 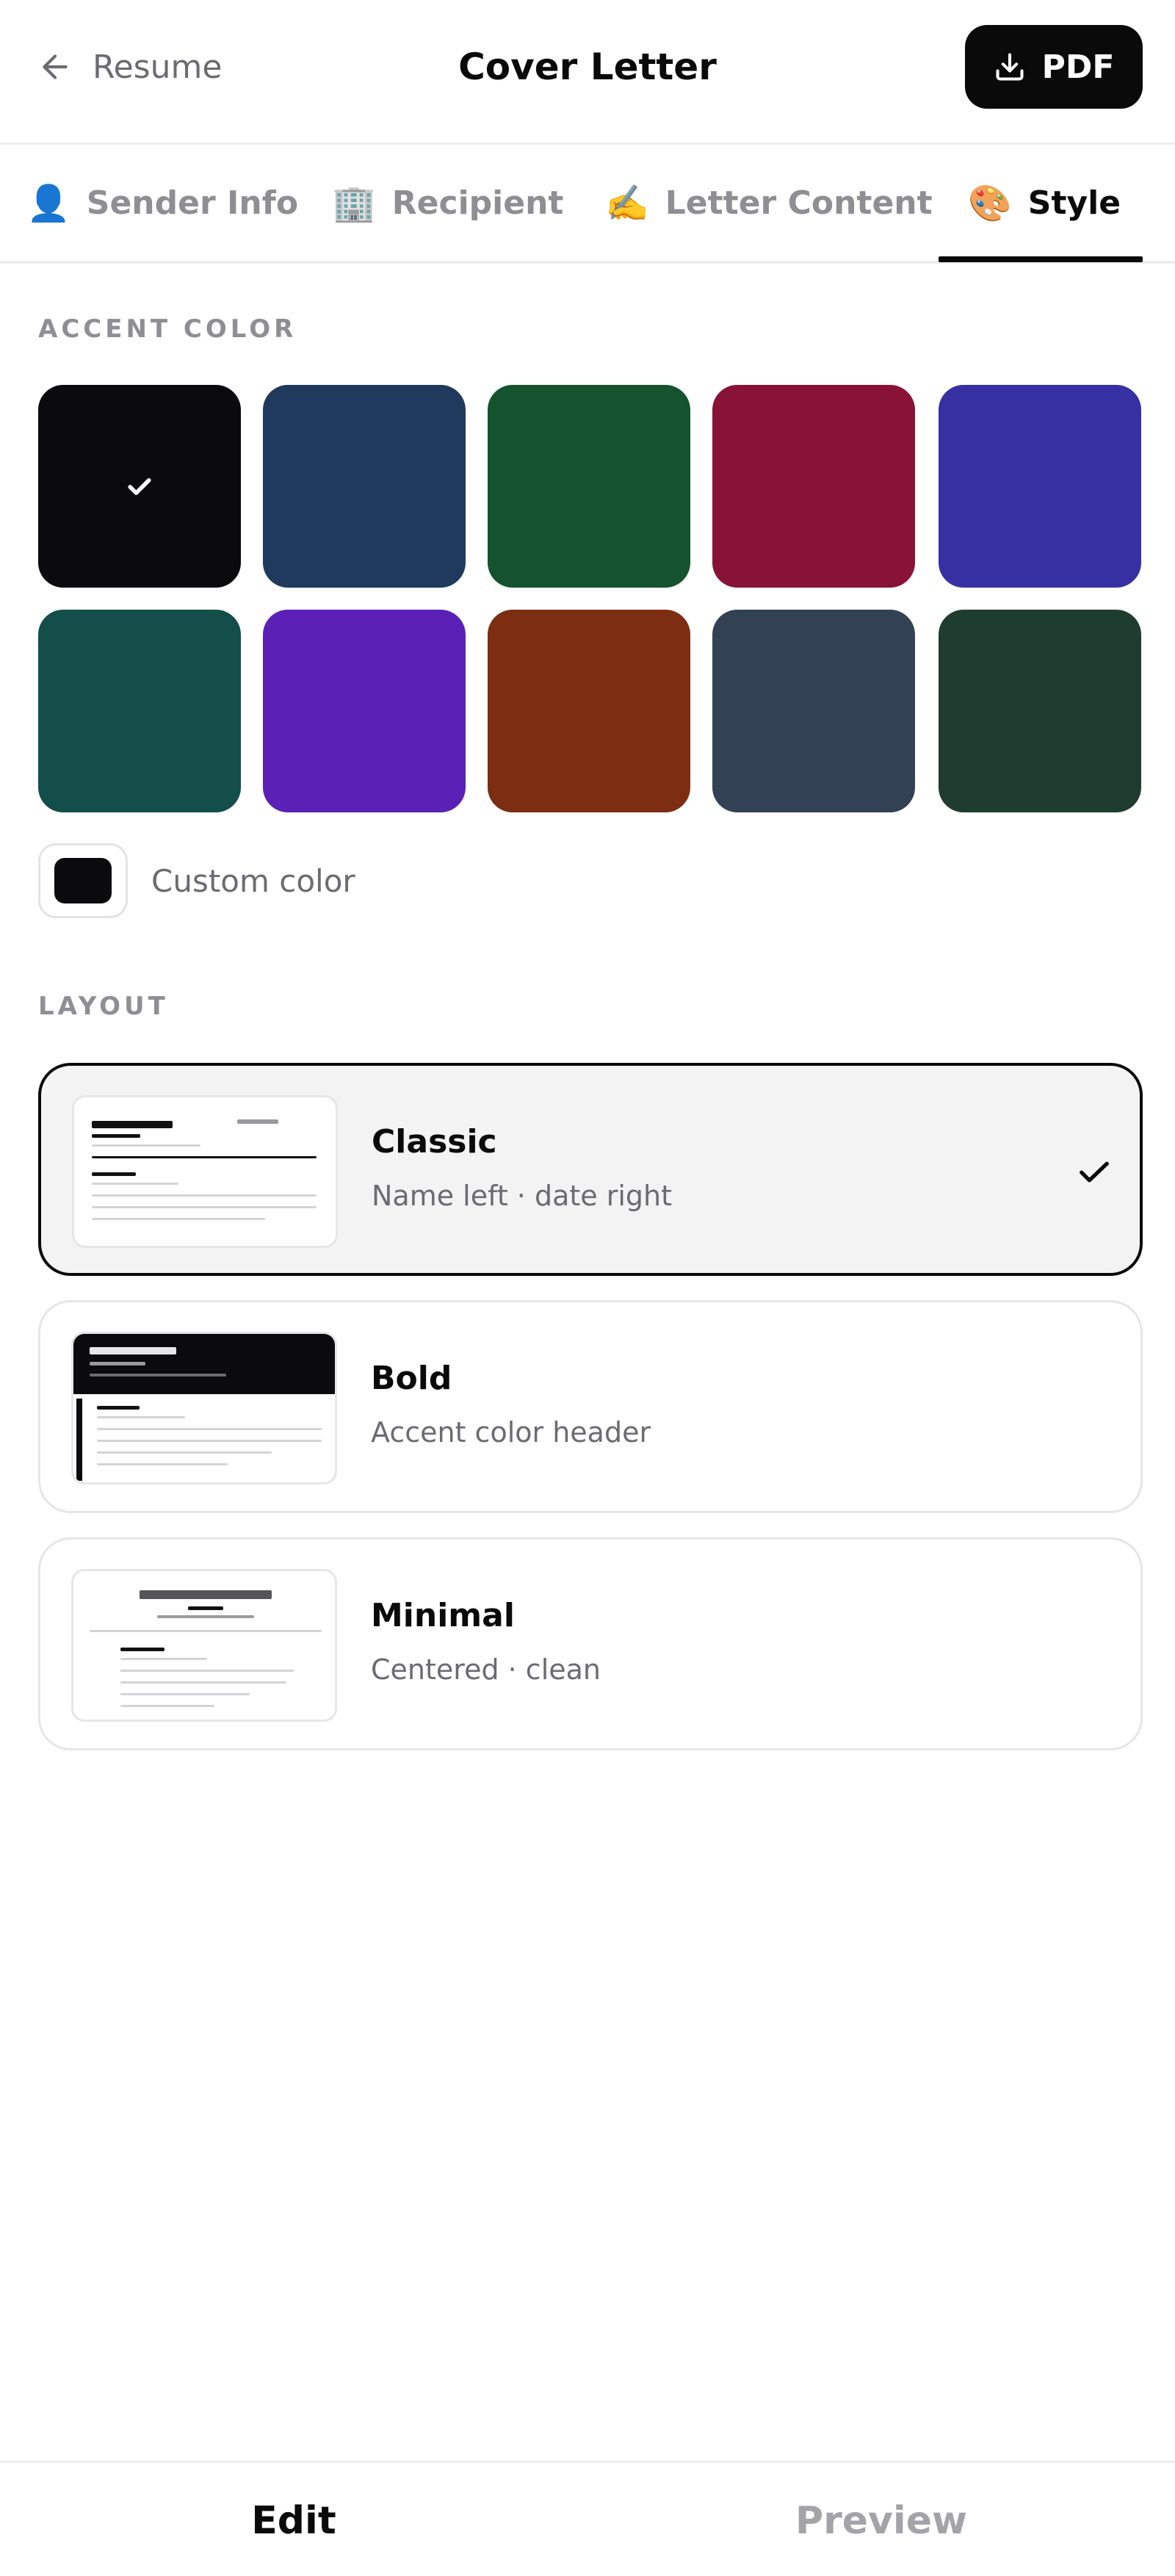 I want to click on tab-sender-info: 👤 Sender Info, so click(x=162, y=203).